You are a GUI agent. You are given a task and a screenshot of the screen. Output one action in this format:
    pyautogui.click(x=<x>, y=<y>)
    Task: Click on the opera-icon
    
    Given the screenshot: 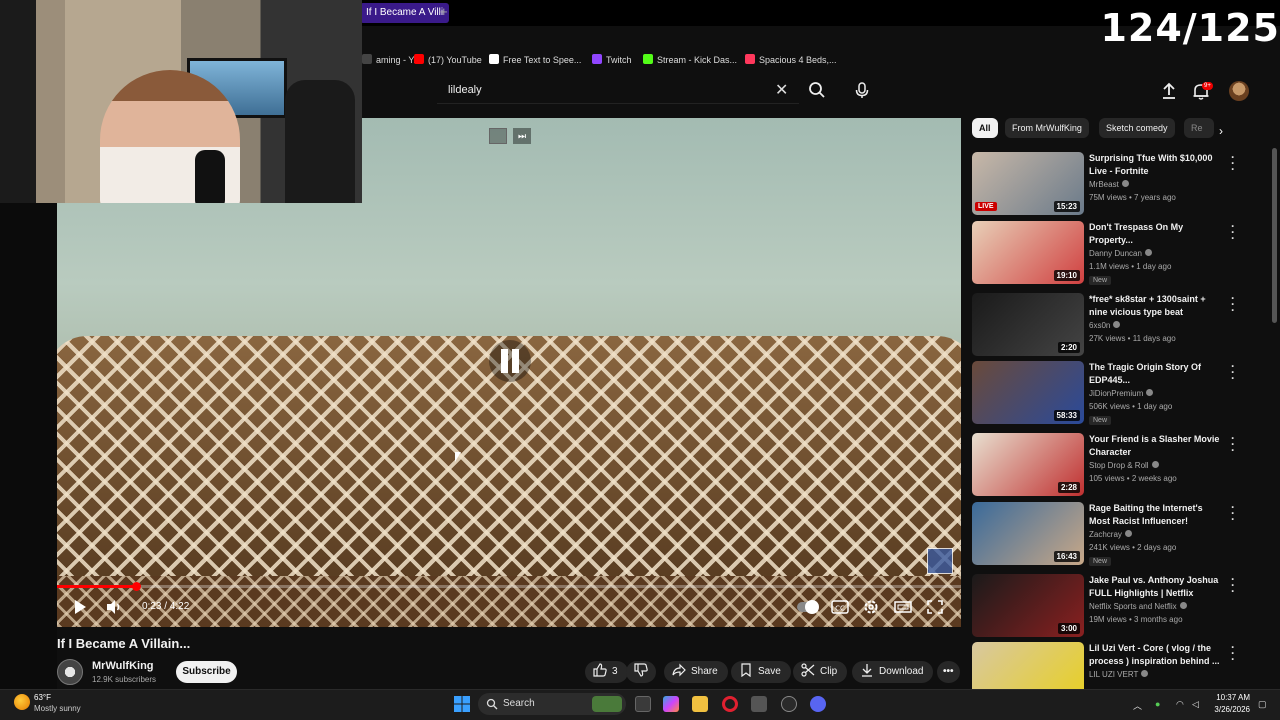 What is the action you would take?
    pyautogui.click(x=730, y=704)
    